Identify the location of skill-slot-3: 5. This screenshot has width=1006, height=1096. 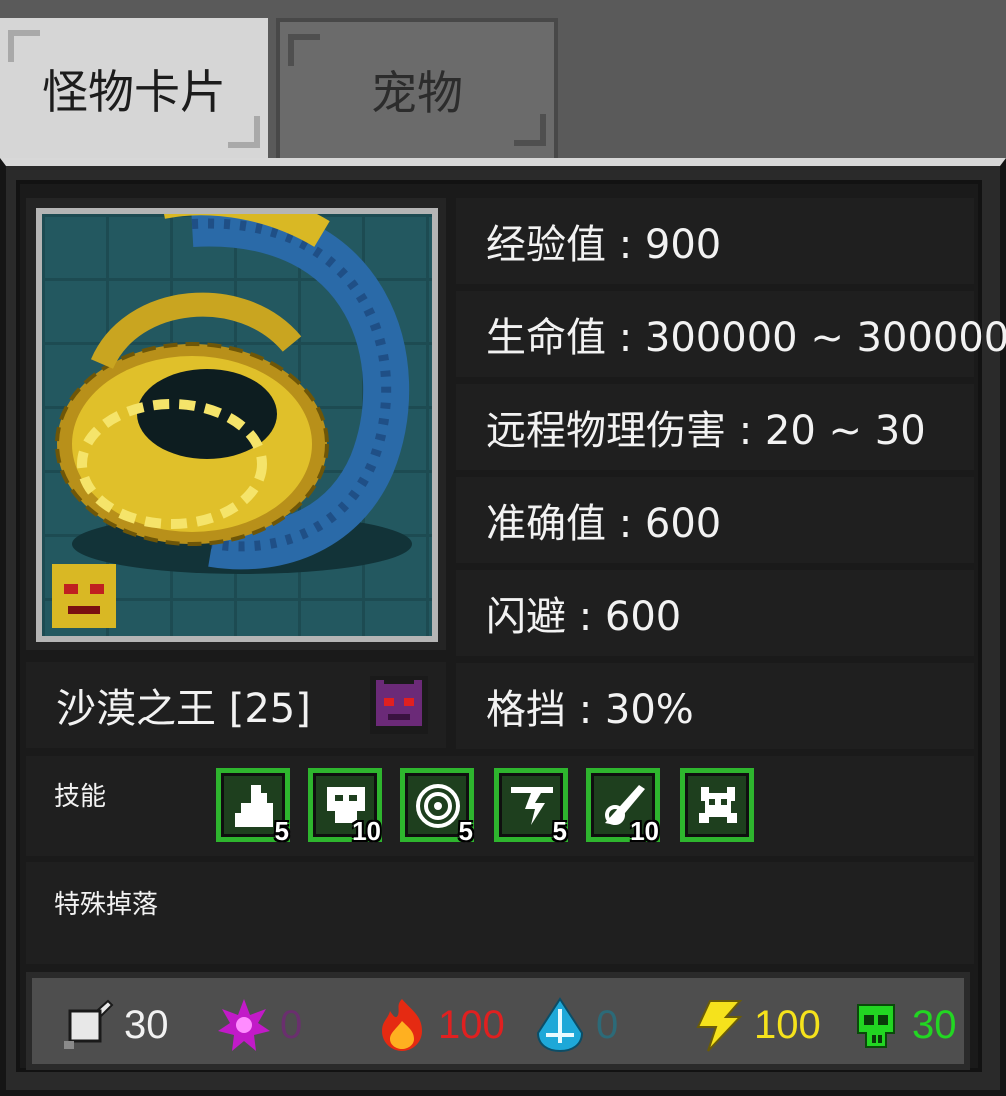
(437, 807).